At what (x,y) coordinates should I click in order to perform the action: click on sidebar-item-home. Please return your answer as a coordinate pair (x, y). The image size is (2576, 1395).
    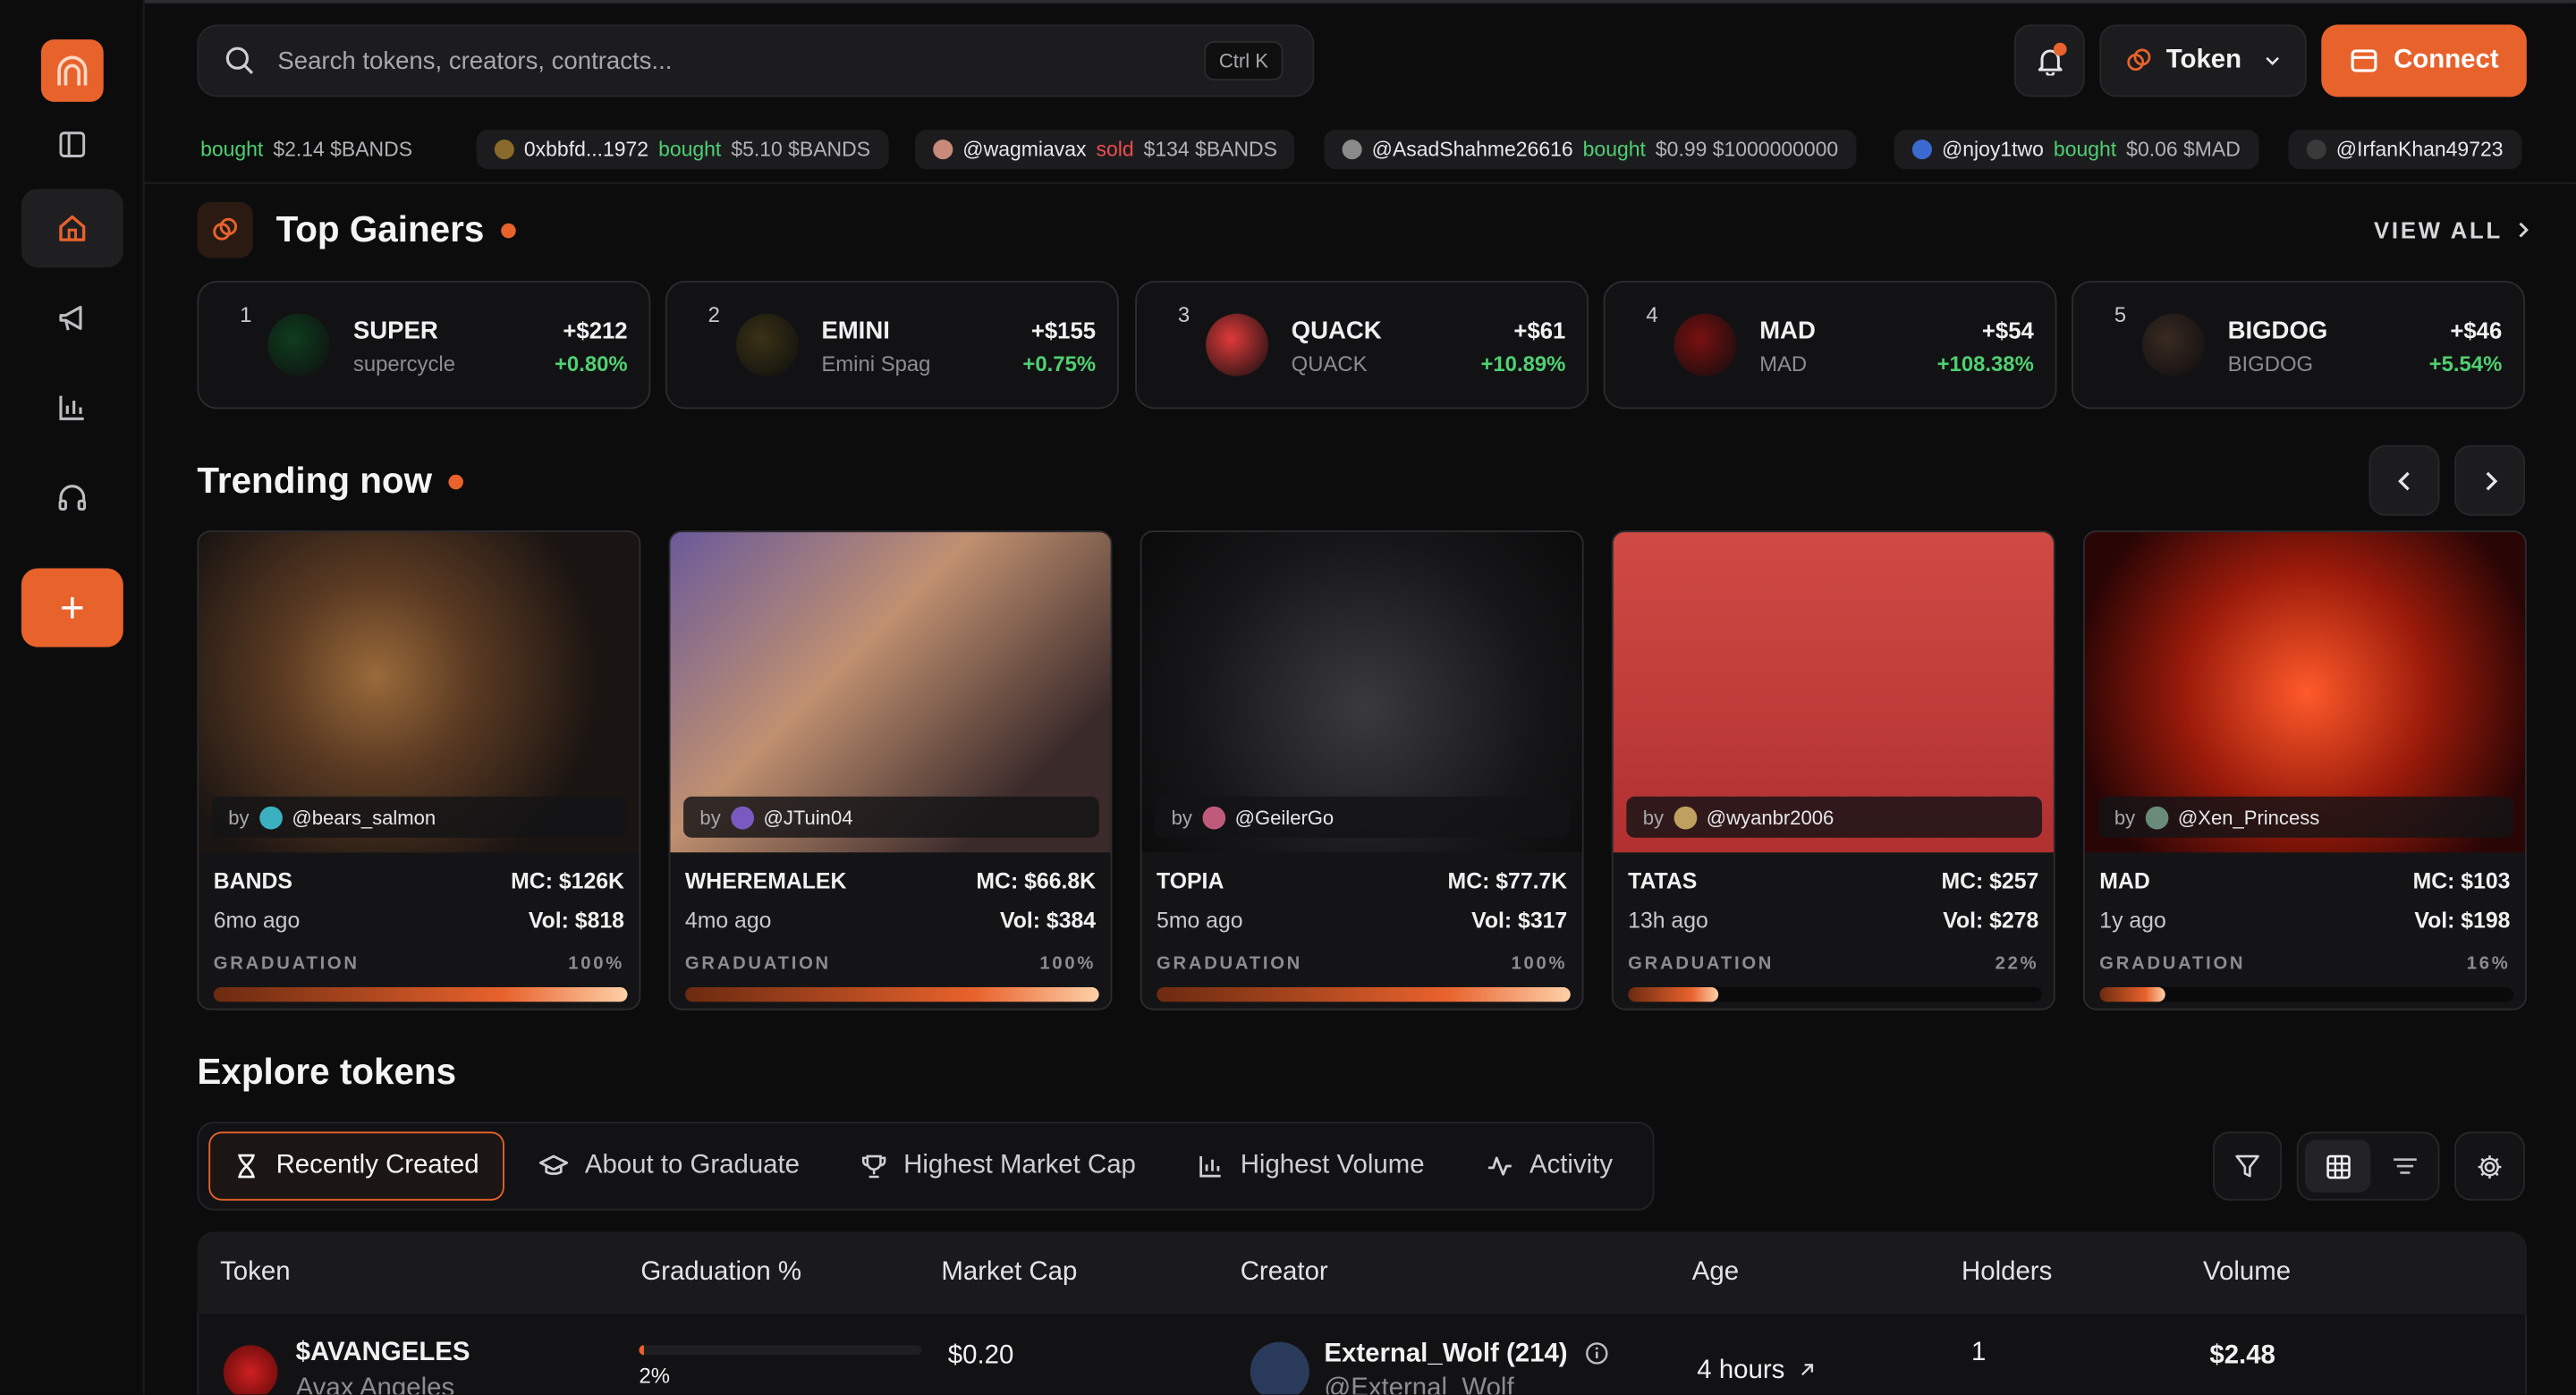
    Looking at the image, I should click on (72, 228).